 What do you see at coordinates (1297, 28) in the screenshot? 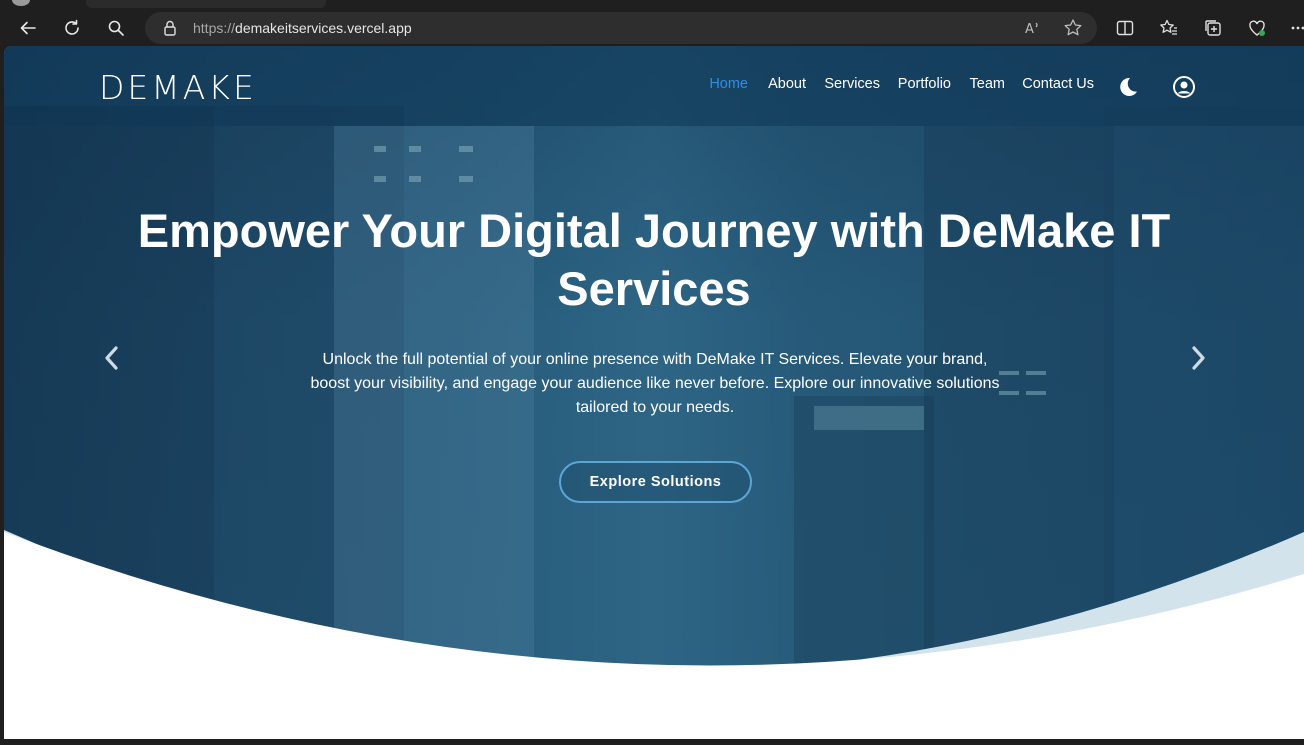
I see `more-icon` at bounding box center [1297, 28].